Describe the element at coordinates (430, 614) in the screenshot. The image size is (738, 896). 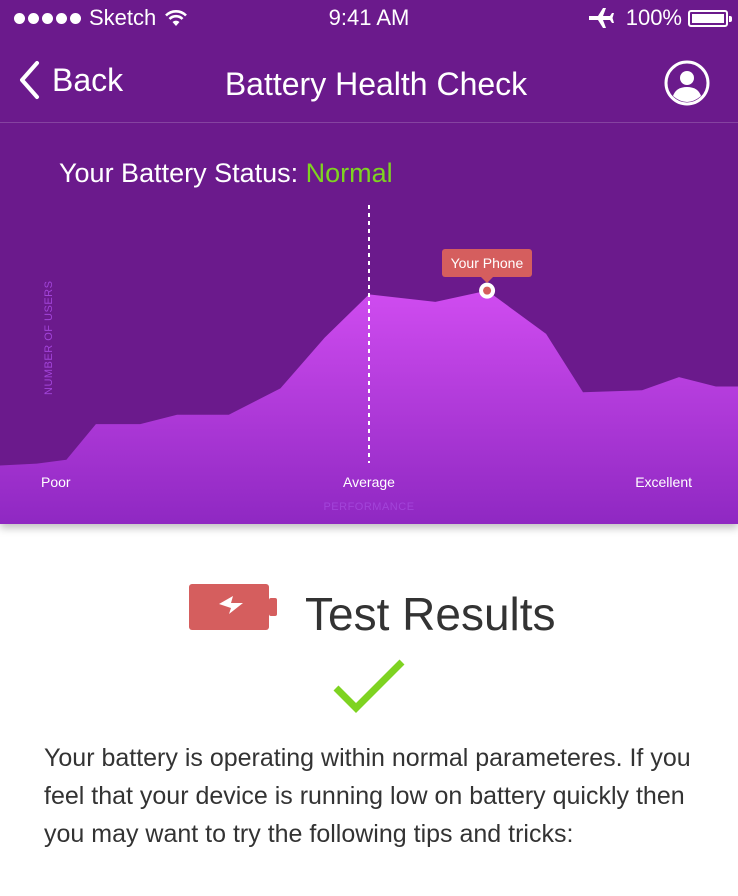
I see `results-title: Test Results` at that location.